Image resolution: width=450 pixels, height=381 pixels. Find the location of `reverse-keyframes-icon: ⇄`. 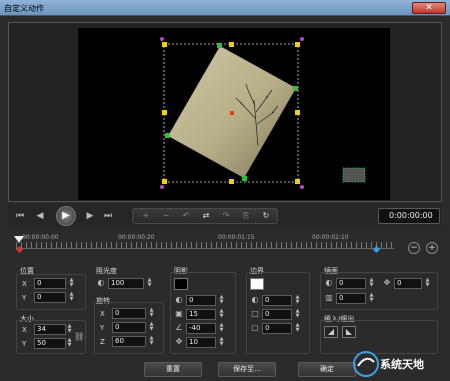

reverse-keyframes-icon: ⇄ is located at coordinates (206, 216).